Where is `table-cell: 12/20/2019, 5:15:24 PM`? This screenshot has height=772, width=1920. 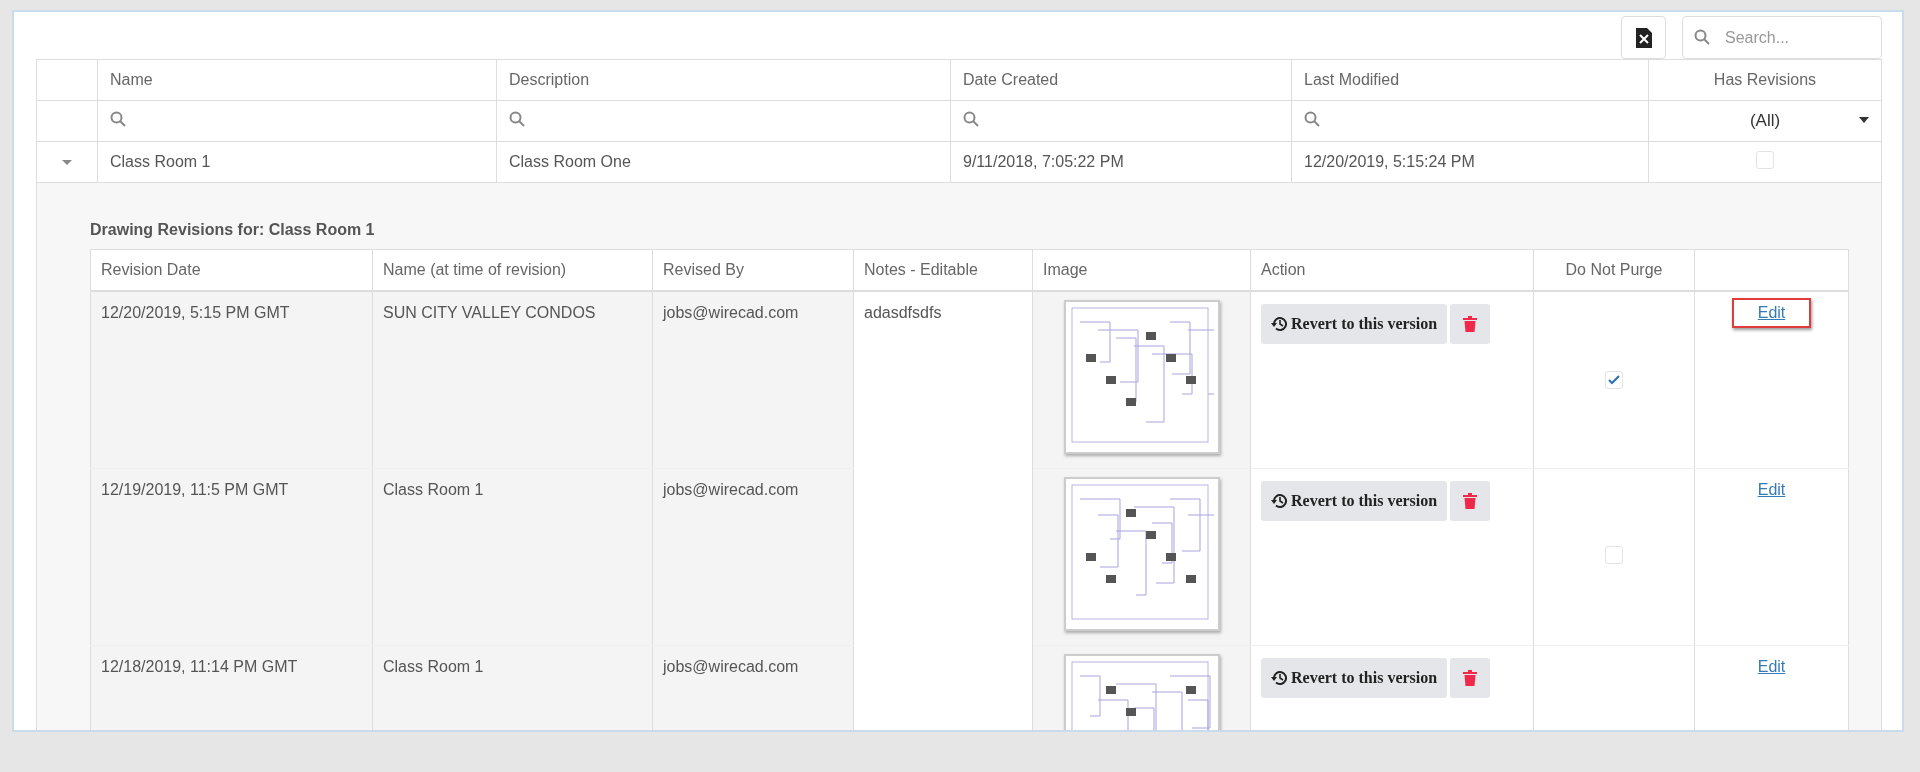
table-cell: 12/20/2019, 5:15:24 PM is located at coordinates (1470, 162).